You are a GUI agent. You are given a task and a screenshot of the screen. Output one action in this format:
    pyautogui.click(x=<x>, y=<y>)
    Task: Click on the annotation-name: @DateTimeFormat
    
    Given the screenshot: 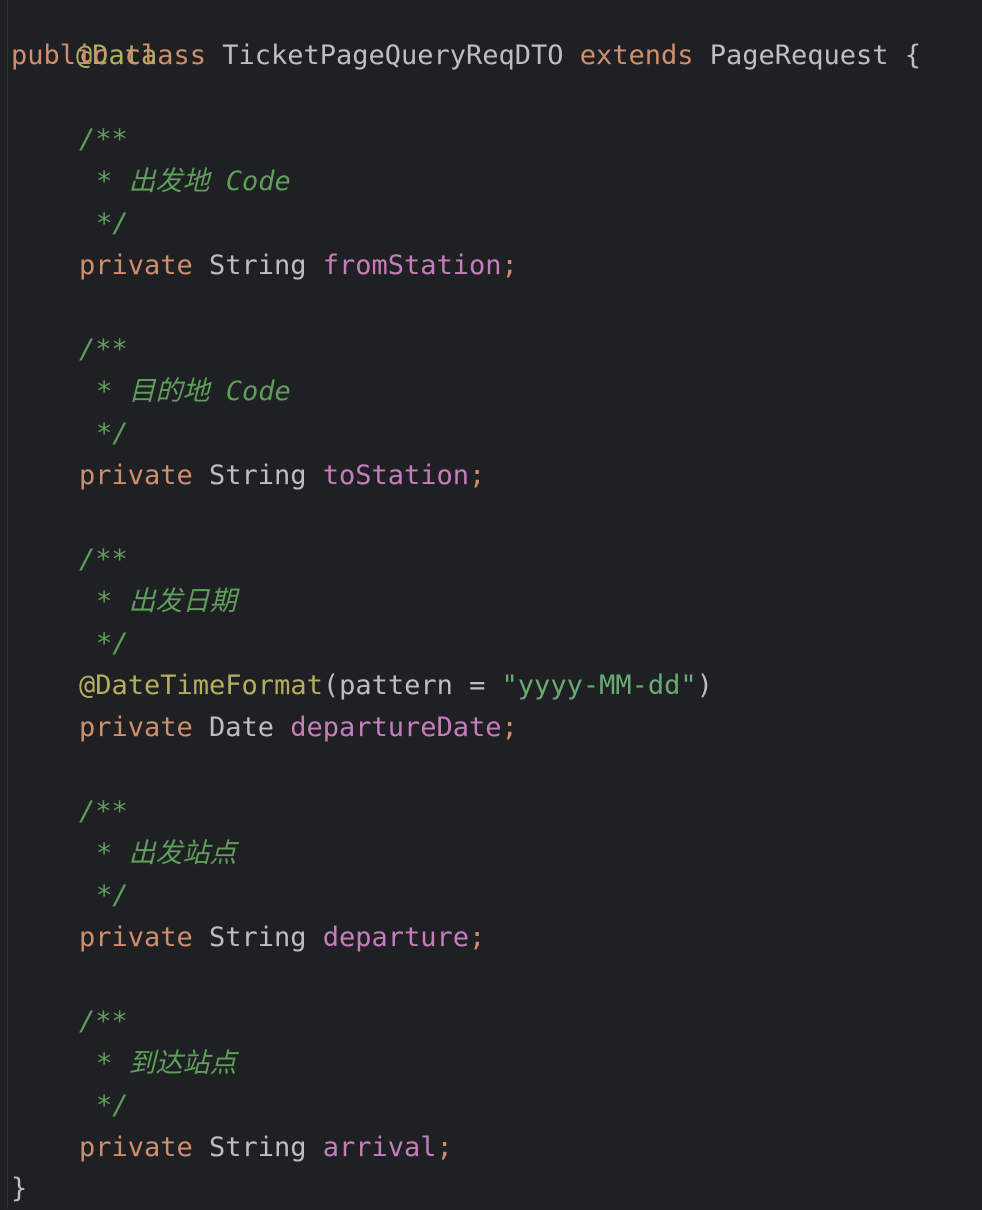 What is the action you would take?
    pyautogui.click(x=201, y=685)
    